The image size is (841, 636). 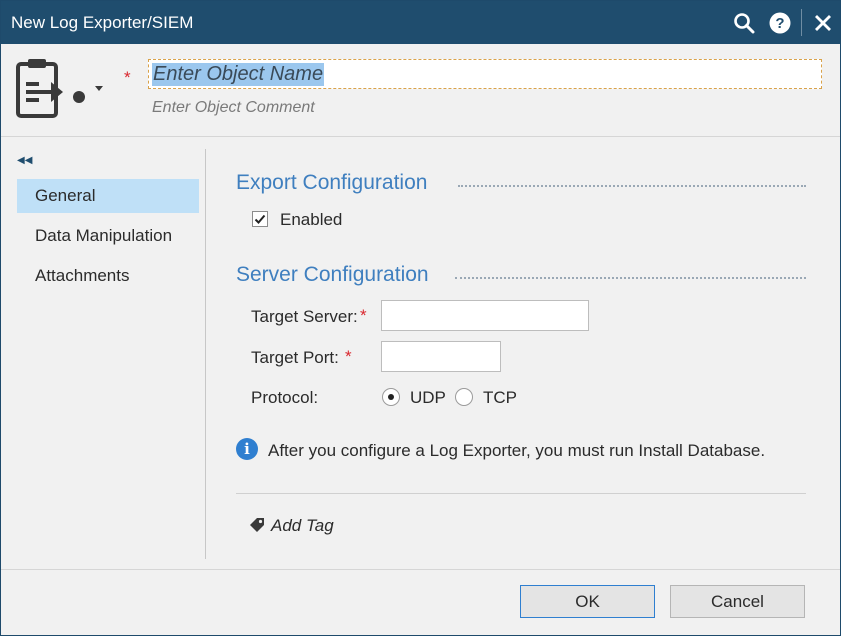 What do you see at coordinates (587, 601) in the screenshot?
I see `ok-button: OK` at bounding box center [587, 601].